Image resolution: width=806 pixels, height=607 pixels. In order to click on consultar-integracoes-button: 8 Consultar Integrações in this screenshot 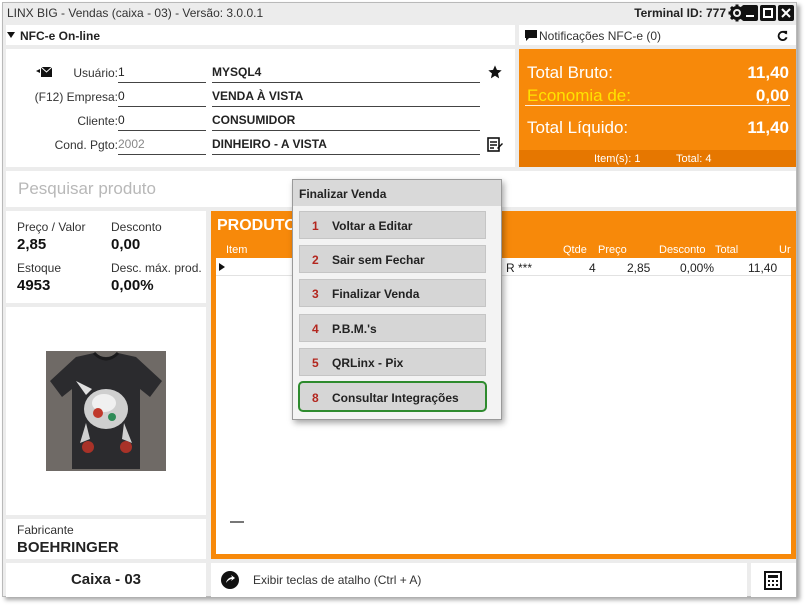, I will do `click(392, 396)`.